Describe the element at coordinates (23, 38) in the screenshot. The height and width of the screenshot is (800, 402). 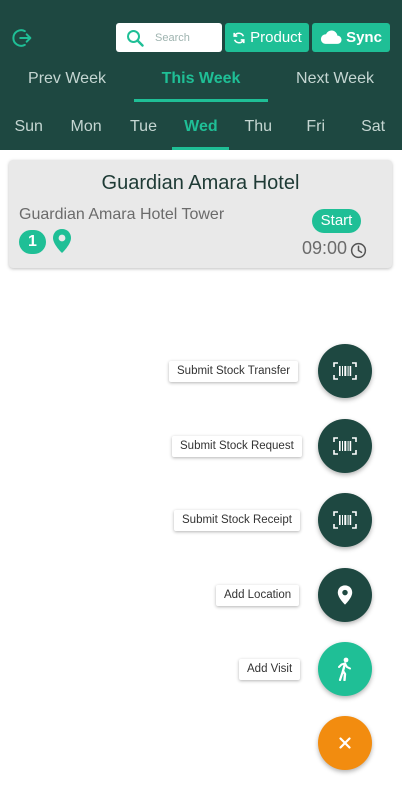
I see `logout-icon` at that location.